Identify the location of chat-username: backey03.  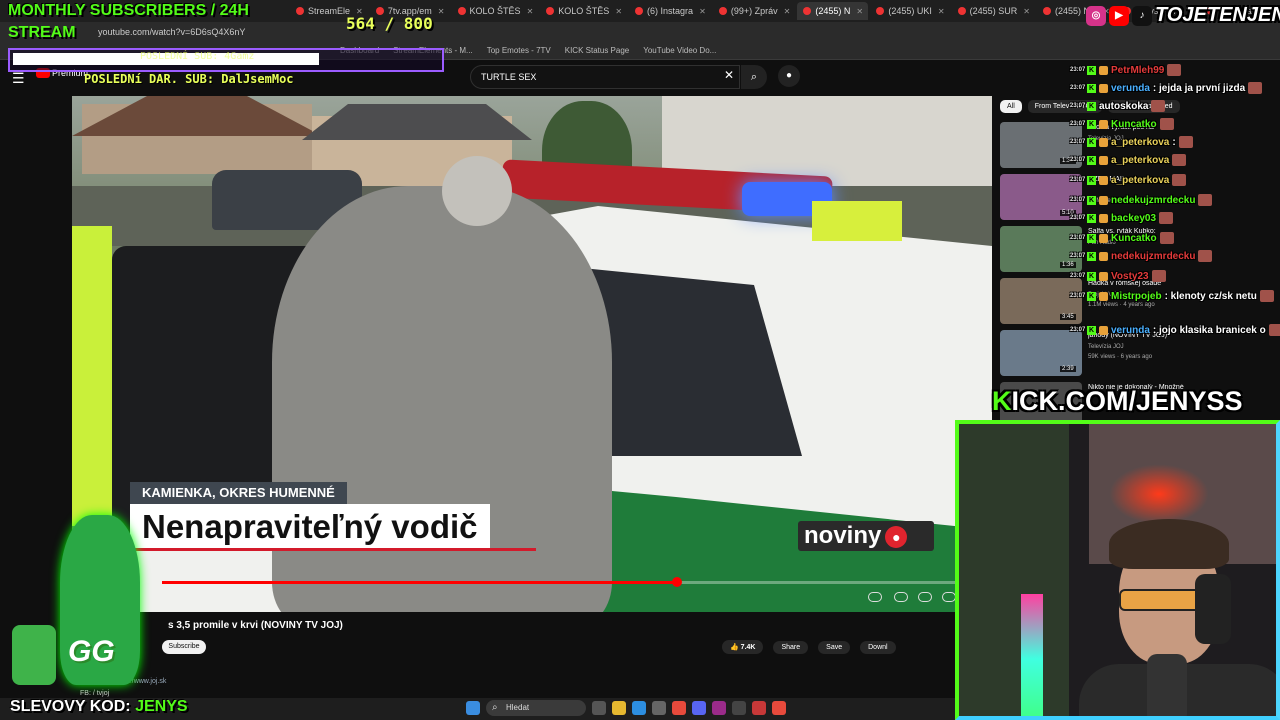
(1134, 218).